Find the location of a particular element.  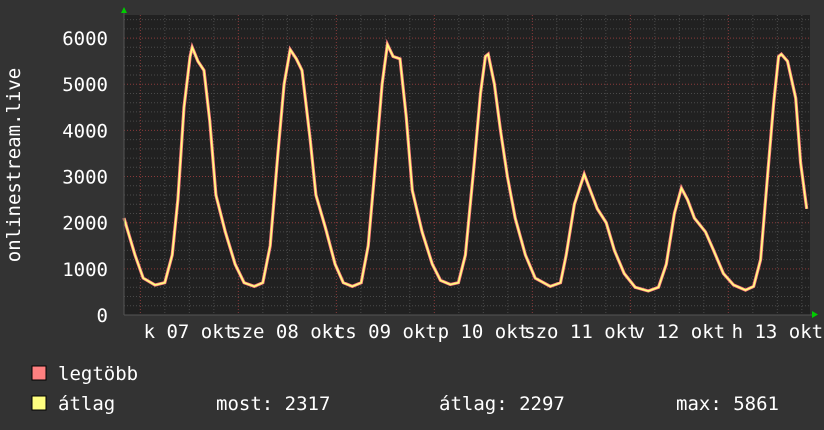

legend-now: most: 2317 is located at coordinates (273, 404).